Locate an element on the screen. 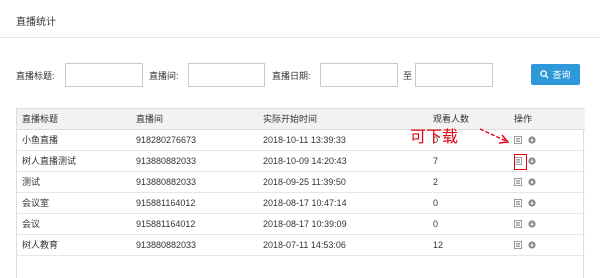 This screenshot has width=600, height=278. date-to-input is located at coordinates (454, 75).